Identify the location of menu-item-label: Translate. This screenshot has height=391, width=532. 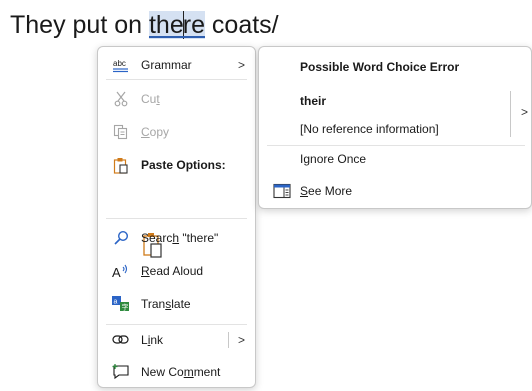
(166, 304).